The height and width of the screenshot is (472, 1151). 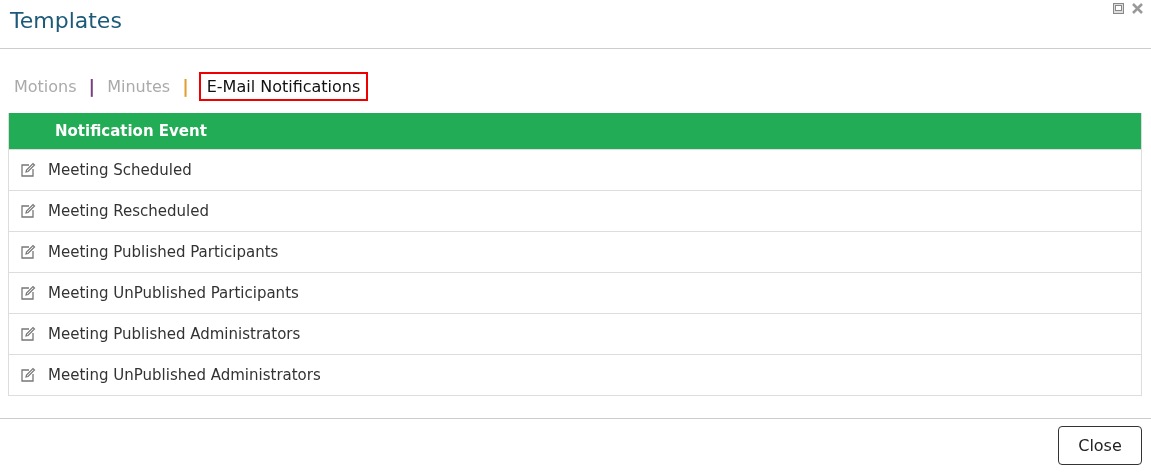 I want to click on table-cell: Meeting Published Participants, so click(x=163, y=252).